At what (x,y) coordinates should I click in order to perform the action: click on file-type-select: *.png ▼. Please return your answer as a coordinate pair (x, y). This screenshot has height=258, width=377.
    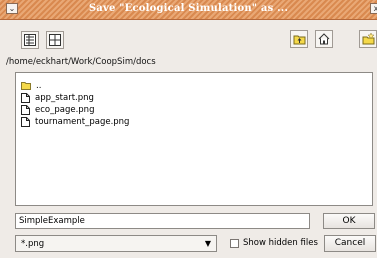
    Looking at the image, I should click on (116, 243).